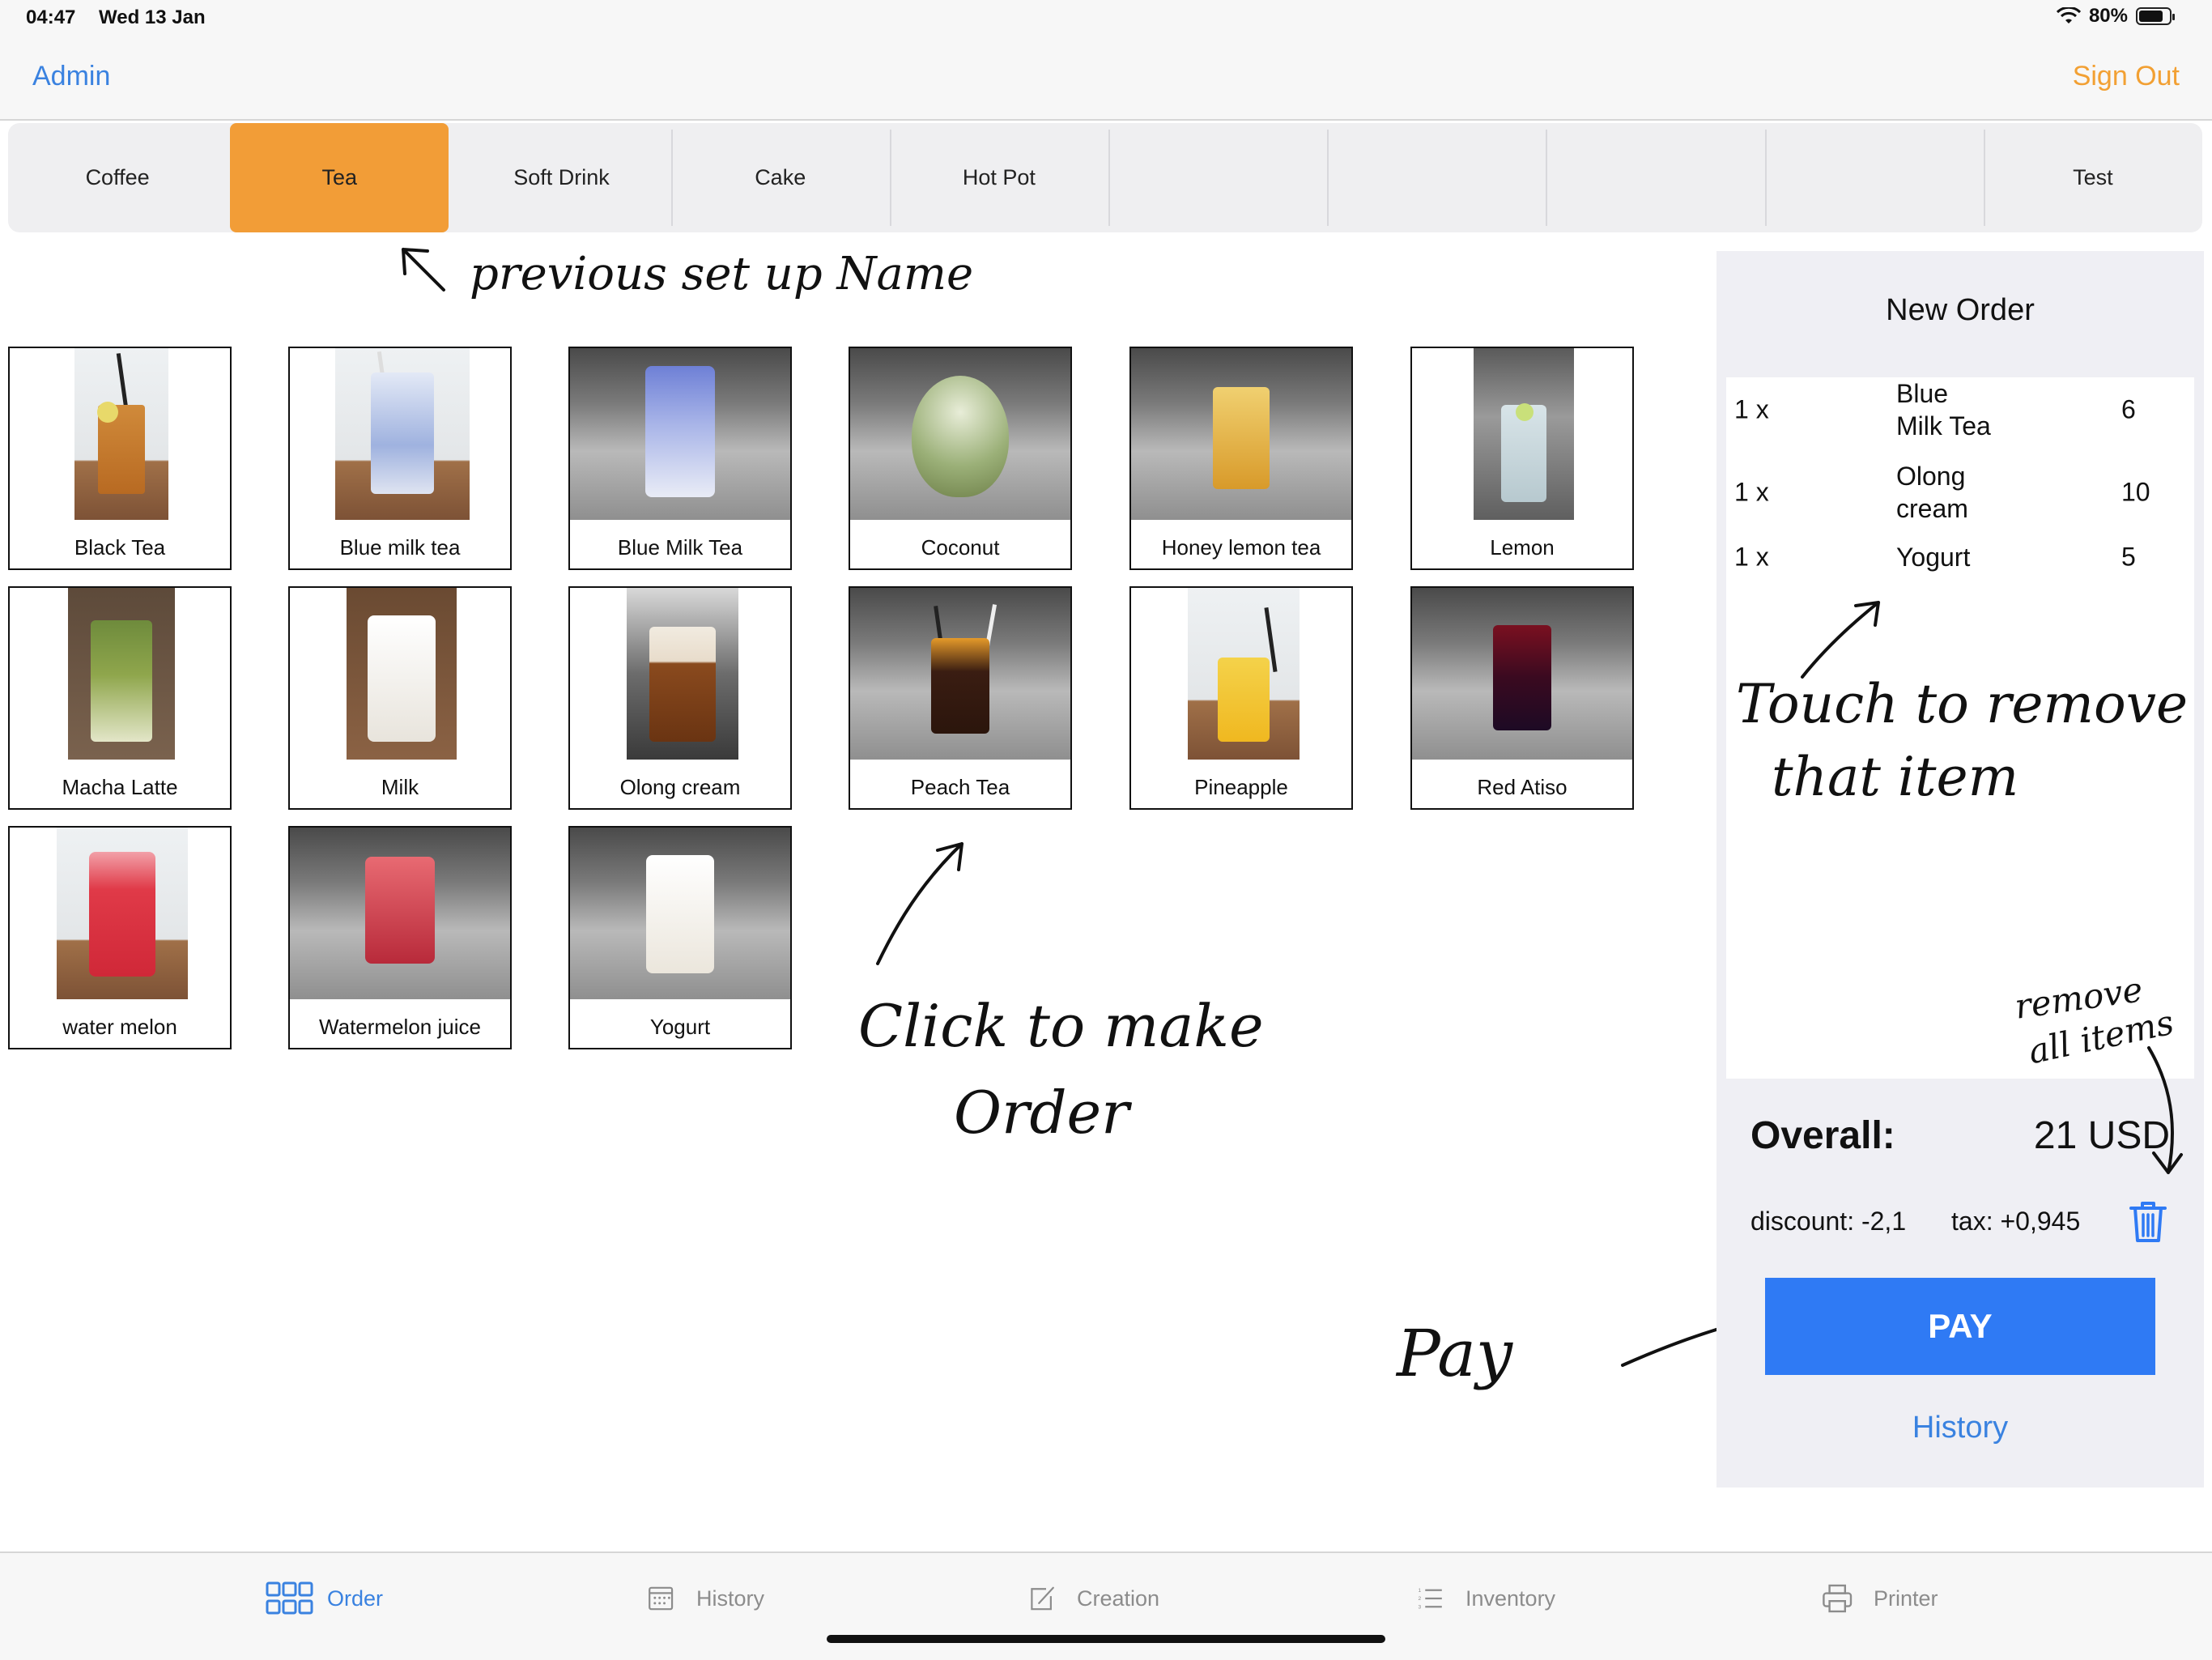 Image resolution: width=2212 pixels, height=1660 pixels. Describe the element at coordinates (122, 913) in the screenshot. I see `water-melon-photo` at that location.